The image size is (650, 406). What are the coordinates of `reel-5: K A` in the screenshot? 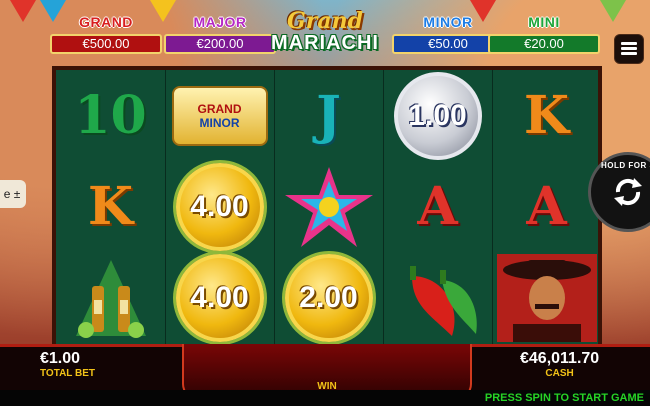 It's located at (546, 207).